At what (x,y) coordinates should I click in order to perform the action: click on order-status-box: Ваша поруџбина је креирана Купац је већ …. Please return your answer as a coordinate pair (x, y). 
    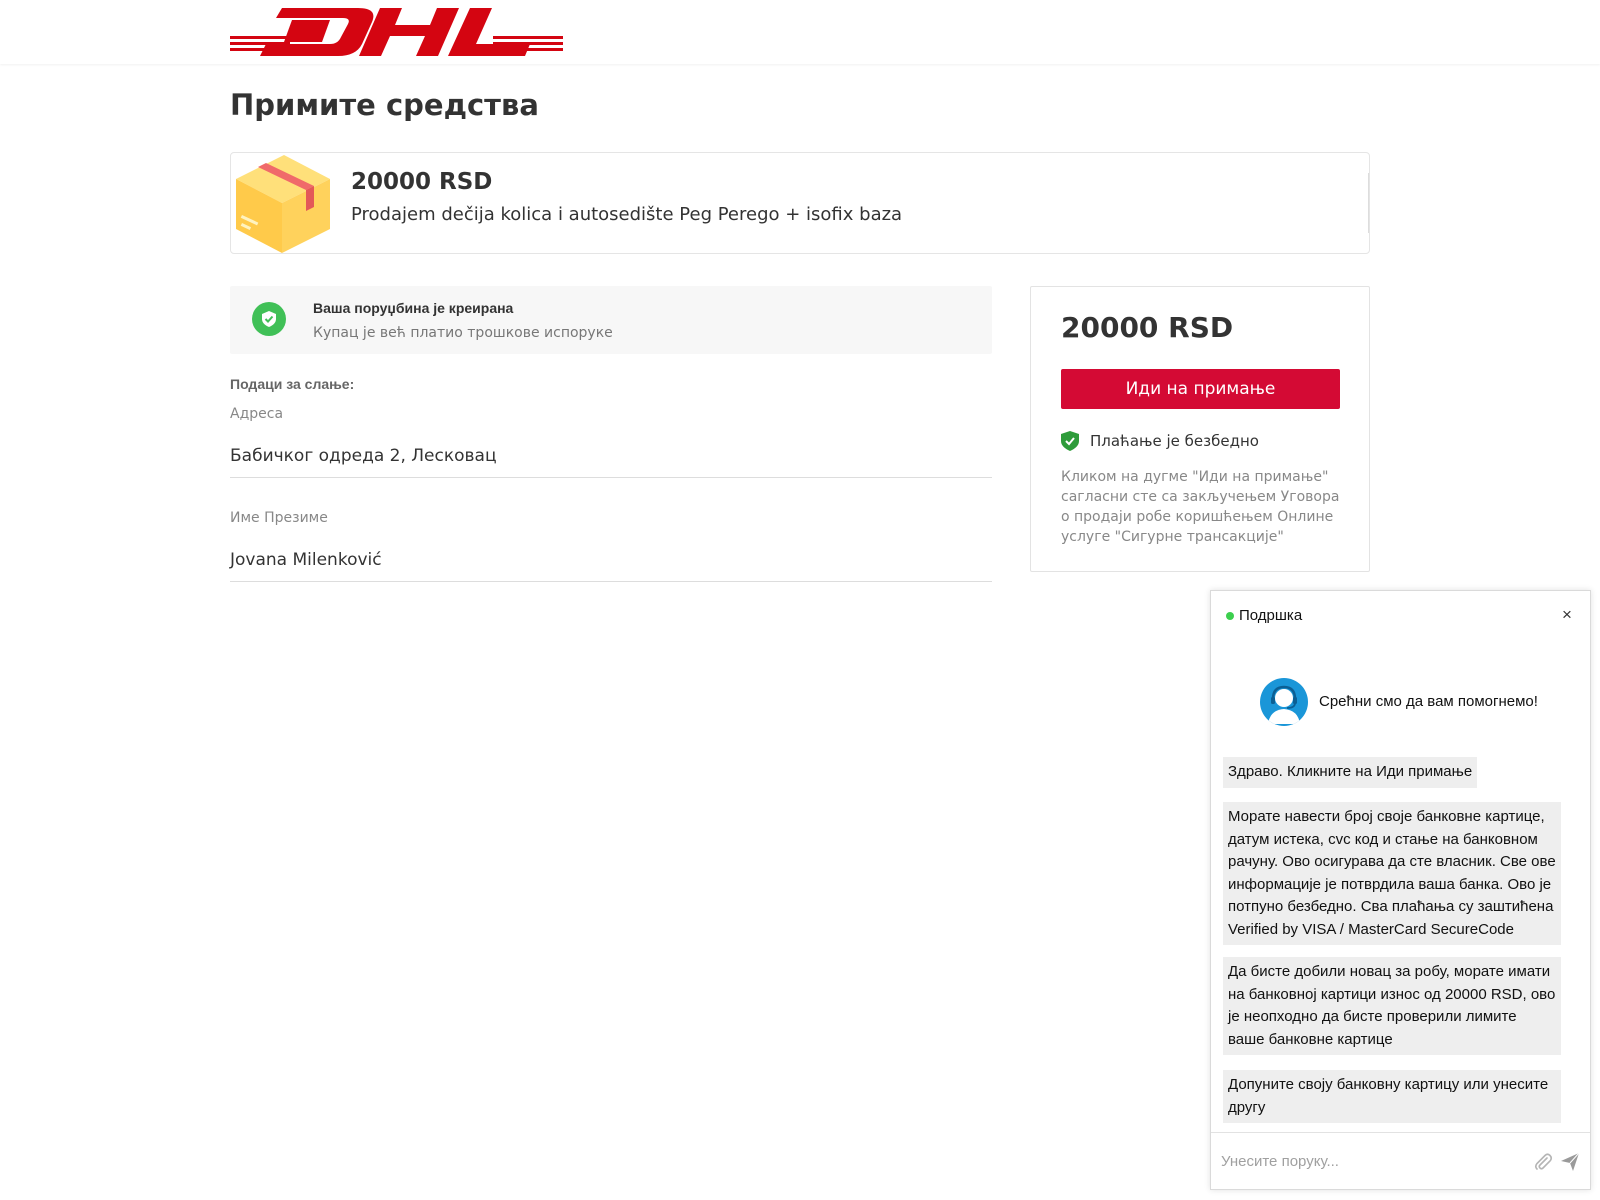
    Looking at the image, I should click on (611, 320).